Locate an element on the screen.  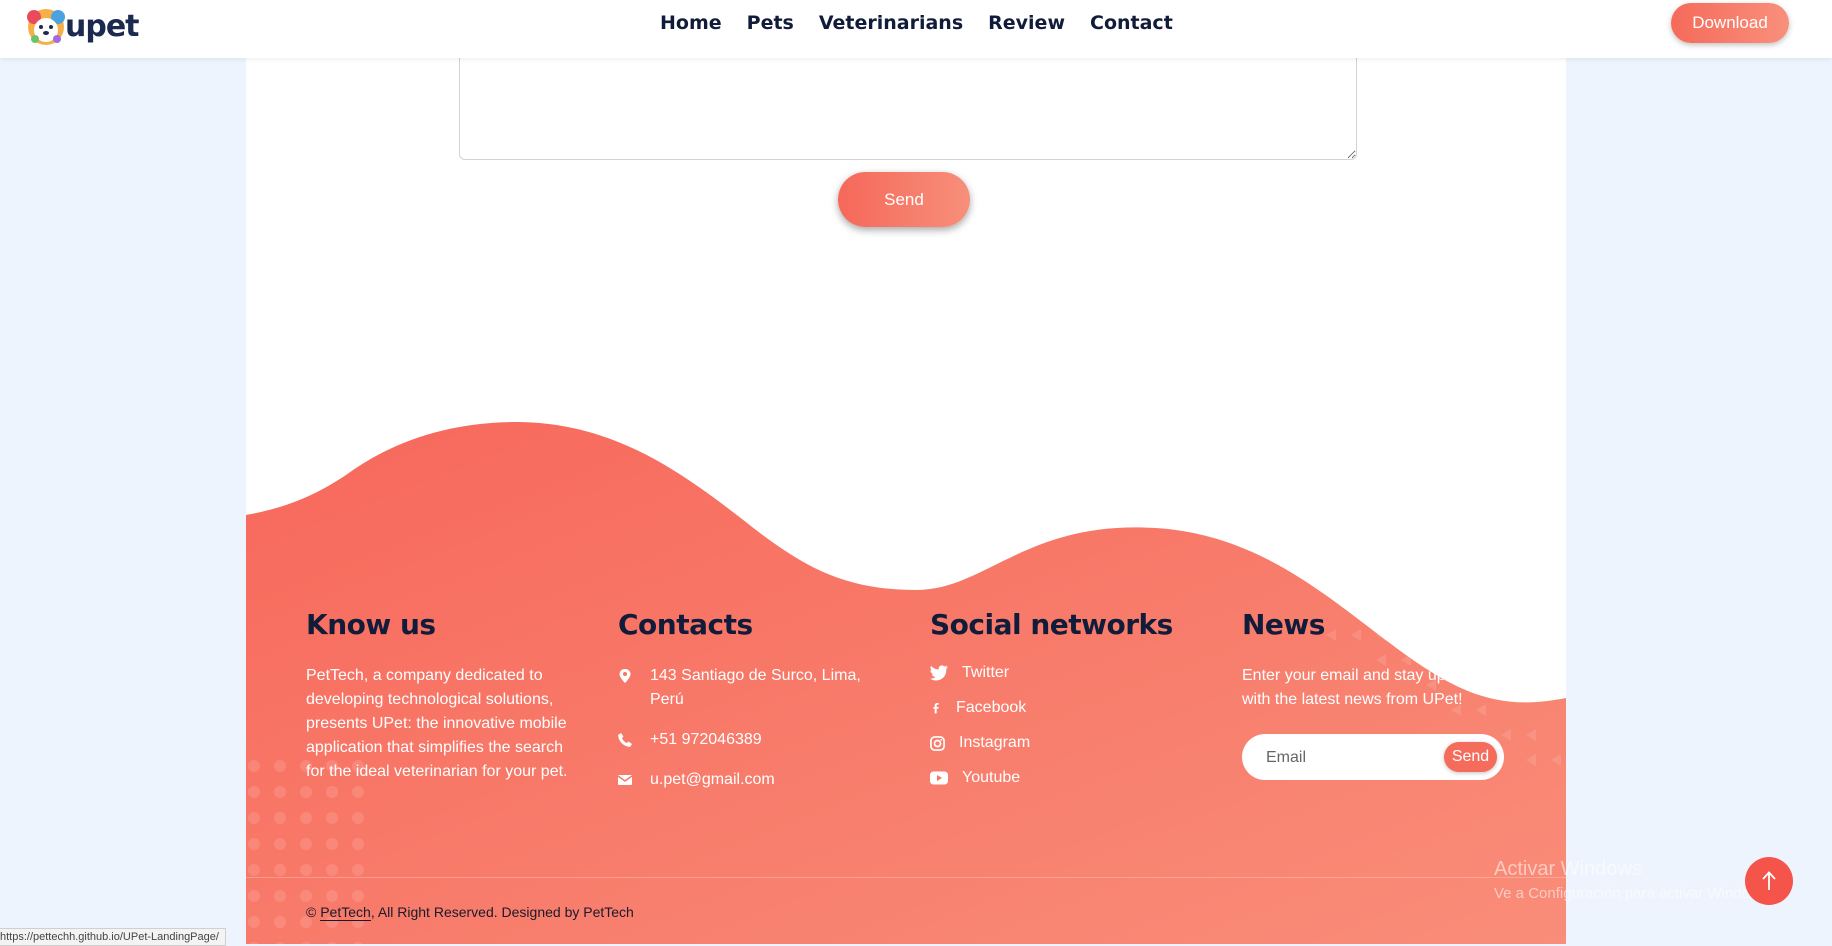
contacts-title: Contacts is located at coordinates (685, 624).